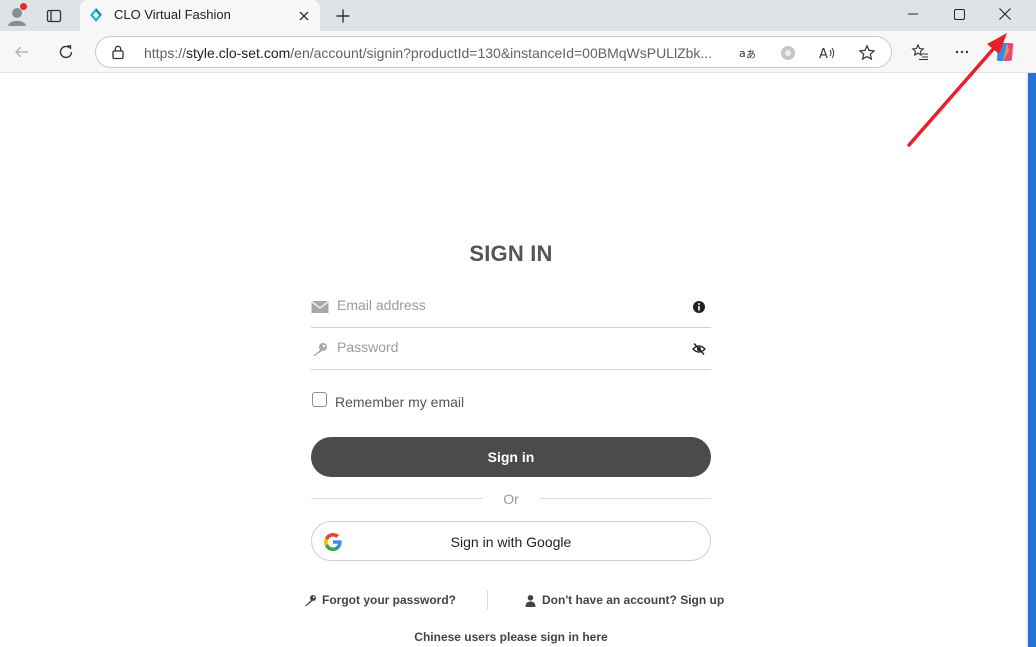  What do you see at coordinates (319, 399) in the screenshot?
I see `remember-email-checkbox` at bounding box center [319, 399].